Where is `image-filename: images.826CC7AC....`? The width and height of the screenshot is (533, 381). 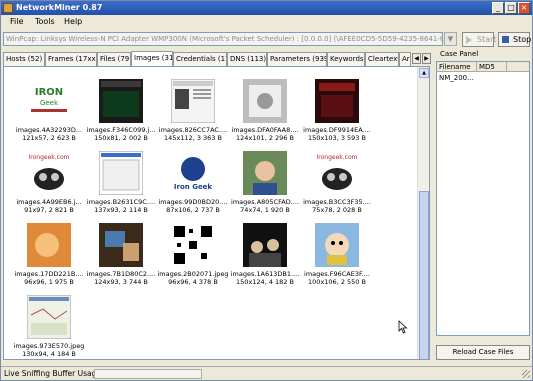
image-filename: images.826CC7AC.... is located at coordinates (193, 130).